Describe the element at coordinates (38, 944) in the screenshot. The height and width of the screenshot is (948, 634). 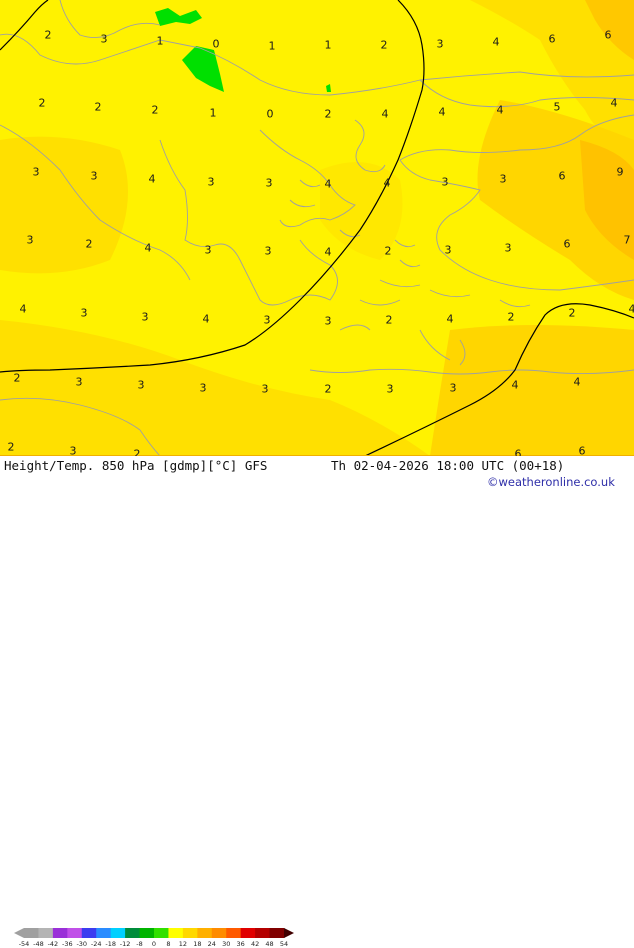
I see `scale-tick-label: -48` at that location.